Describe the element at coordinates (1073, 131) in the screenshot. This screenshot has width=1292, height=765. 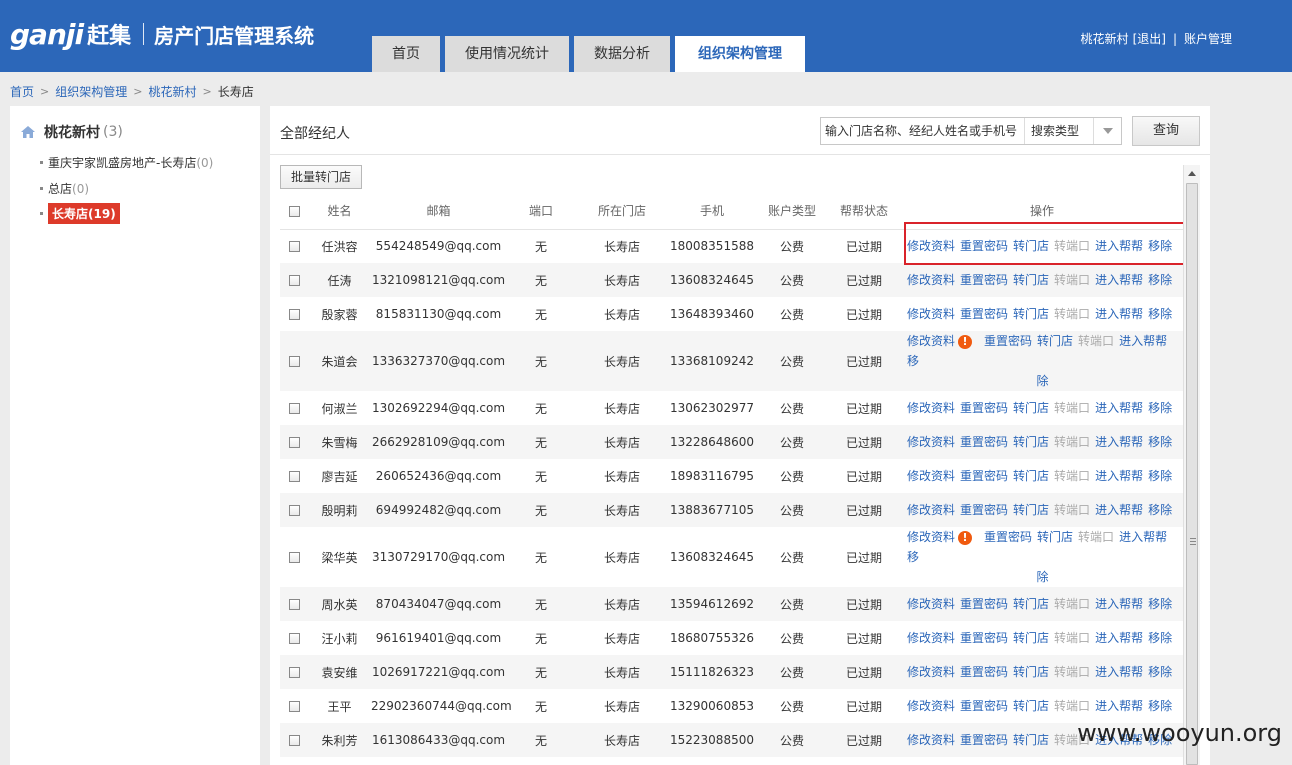
I see `search-type-select: 搜索类型` at that location.